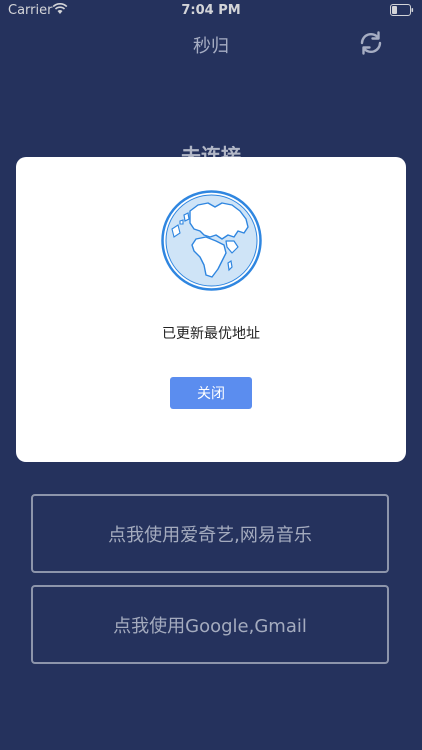 Image resolution: width=422 pixels, height=750 pixels. I want to click on close-button: 关闭, so click(211, 393).